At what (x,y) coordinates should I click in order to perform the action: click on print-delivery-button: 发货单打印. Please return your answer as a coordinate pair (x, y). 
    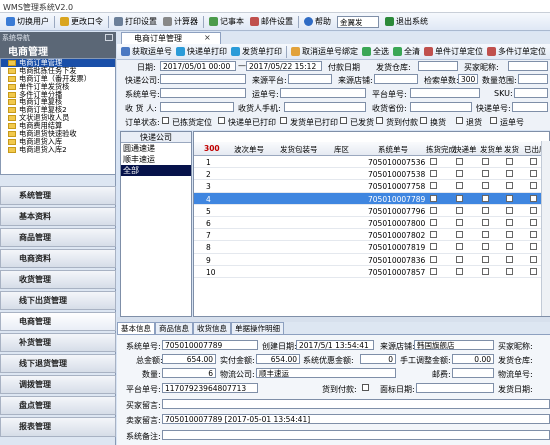
    Looking at the image, I should click on (256, 52).